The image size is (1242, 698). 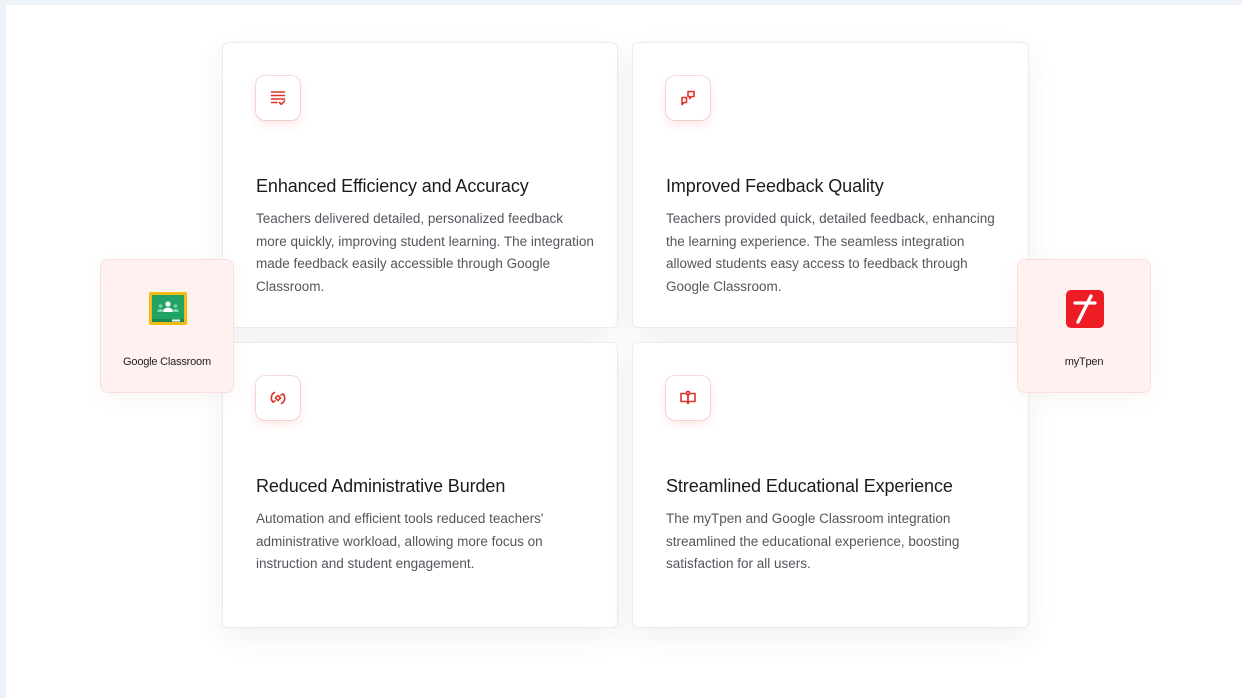 What do you see at coordinates (688, 398) in the screenshot?
I see `open-book-icon` at bounding box center [688, 398].